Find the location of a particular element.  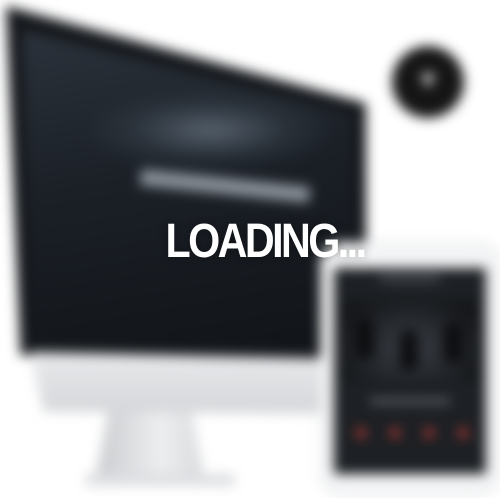

desktop-monitor-stand is located at coordinates (150, 447).